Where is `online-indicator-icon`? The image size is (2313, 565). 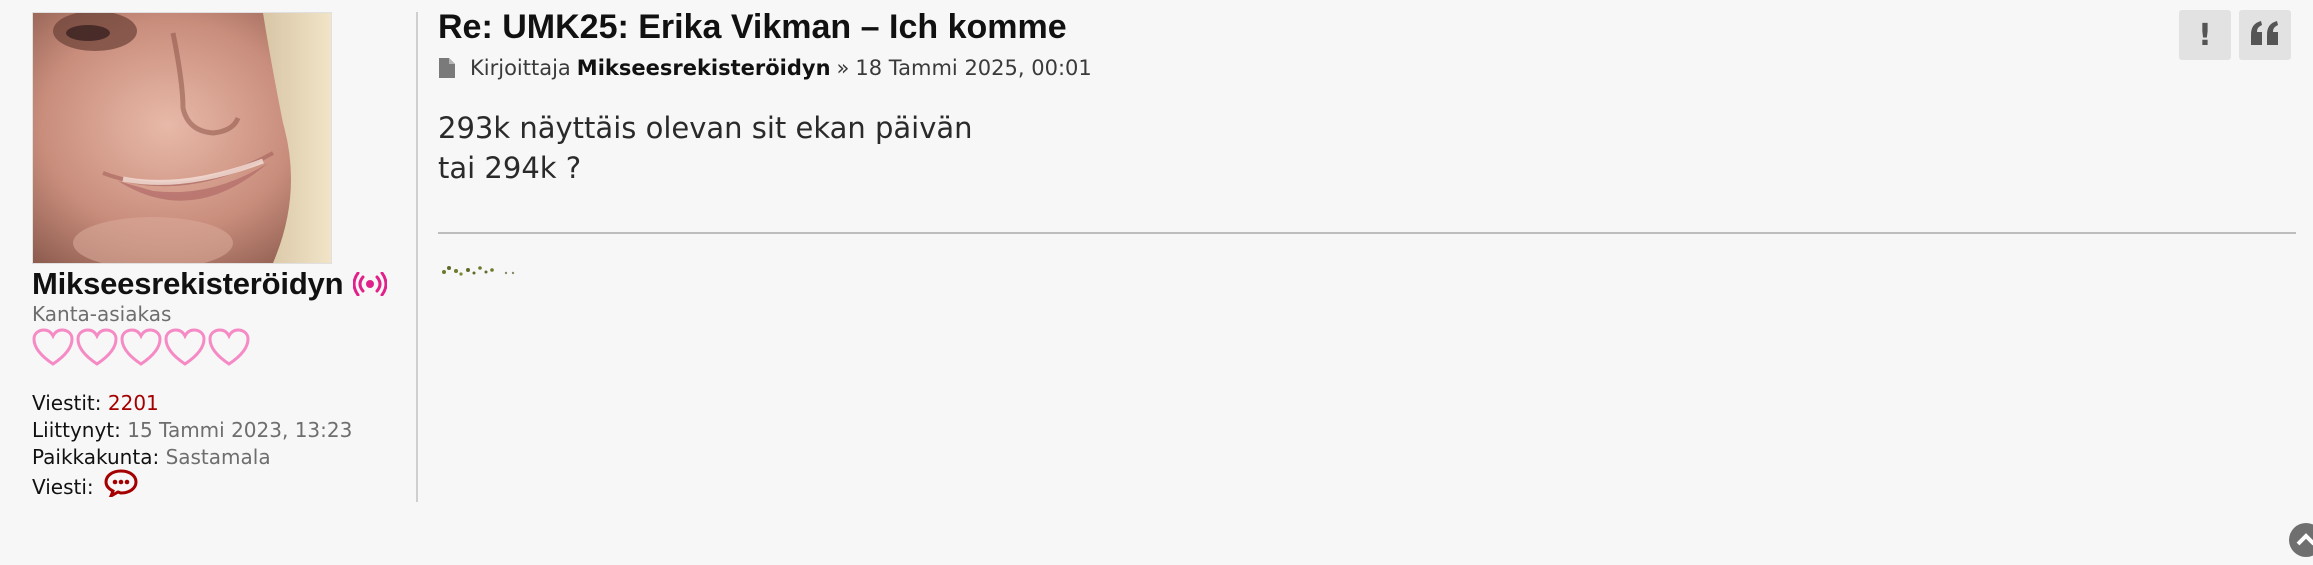 online-indicator-icon is located at coordinates (370, 284).